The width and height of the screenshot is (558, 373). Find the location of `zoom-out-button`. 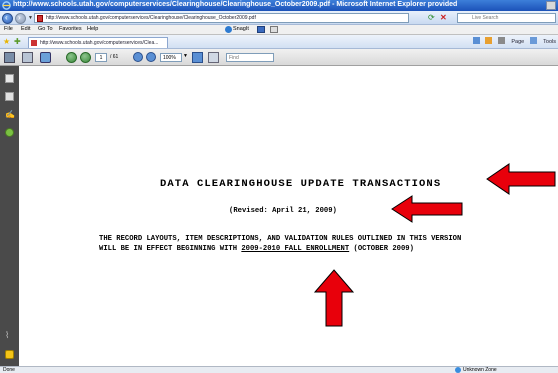

zoom-out-button is located at coordinates (138, 57).